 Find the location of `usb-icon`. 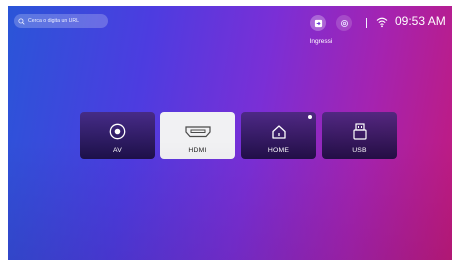

usb-icon is located at coordinates (359, 131).